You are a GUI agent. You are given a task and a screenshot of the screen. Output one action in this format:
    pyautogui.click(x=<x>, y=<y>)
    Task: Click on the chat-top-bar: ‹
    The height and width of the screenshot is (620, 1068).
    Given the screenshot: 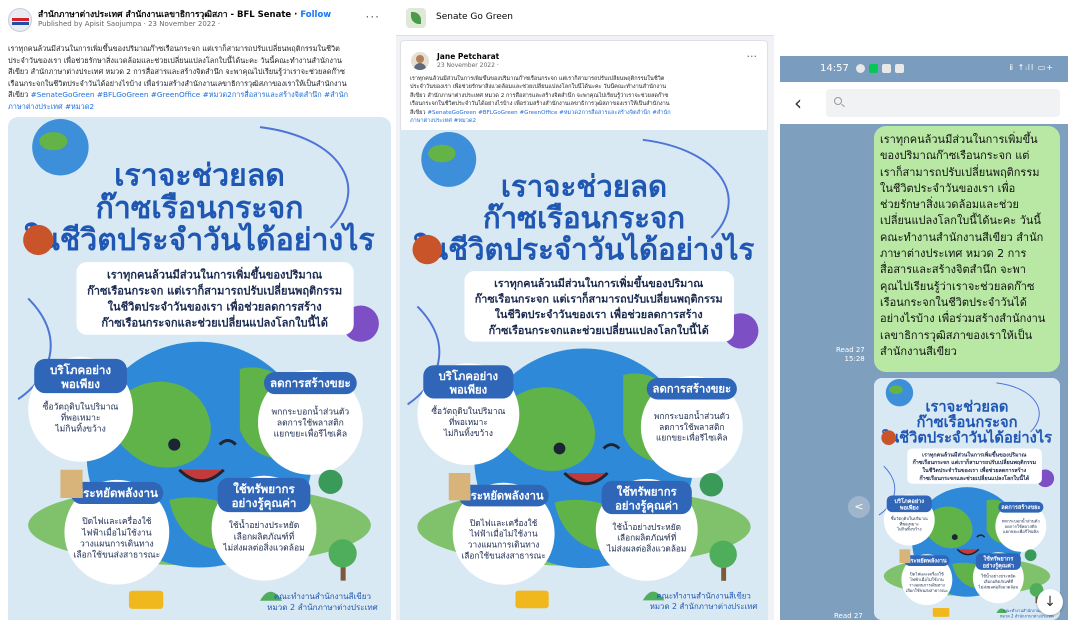 What is the action you would take?
    pyautogui.click(x=924, y=103)
    